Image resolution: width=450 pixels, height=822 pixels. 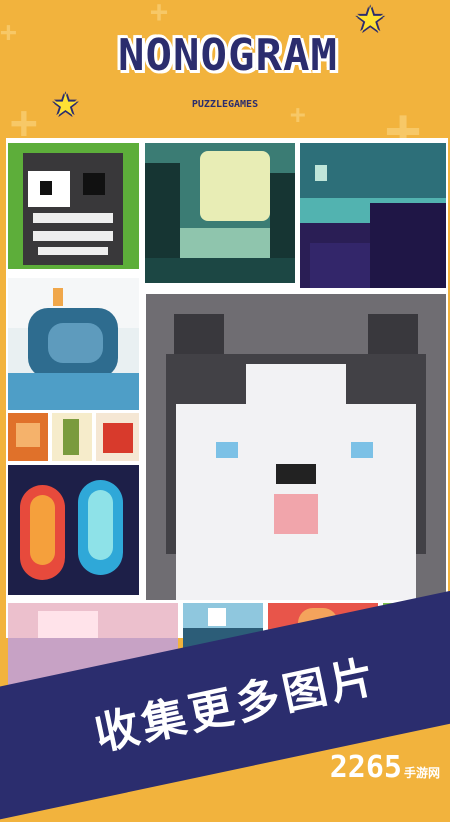 What do you see at coordinates (93, 620) in the screenshot?
I see `sunset-puzzle` at bounding box center [93, 620].